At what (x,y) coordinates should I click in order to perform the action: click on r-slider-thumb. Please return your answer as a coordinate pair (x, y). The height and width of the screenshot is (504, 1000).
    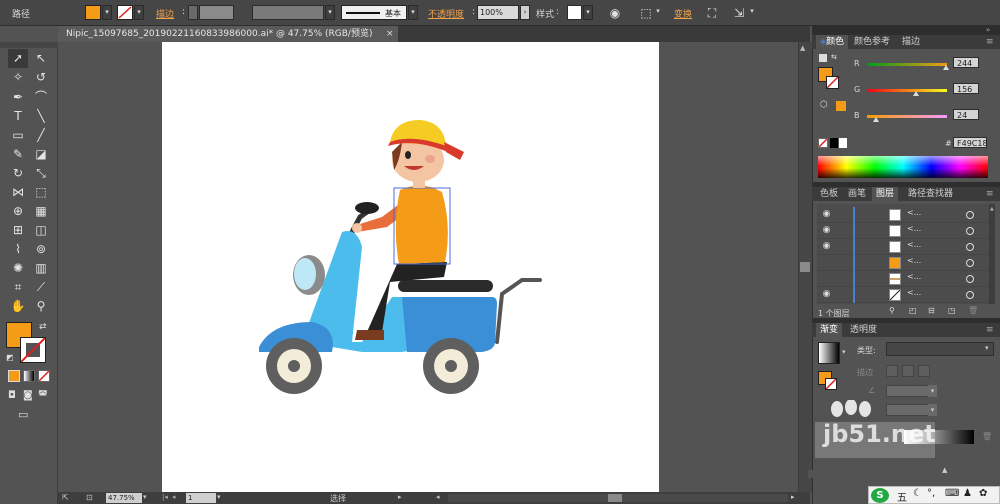
    Looking at the image, I should click on (946, 67).